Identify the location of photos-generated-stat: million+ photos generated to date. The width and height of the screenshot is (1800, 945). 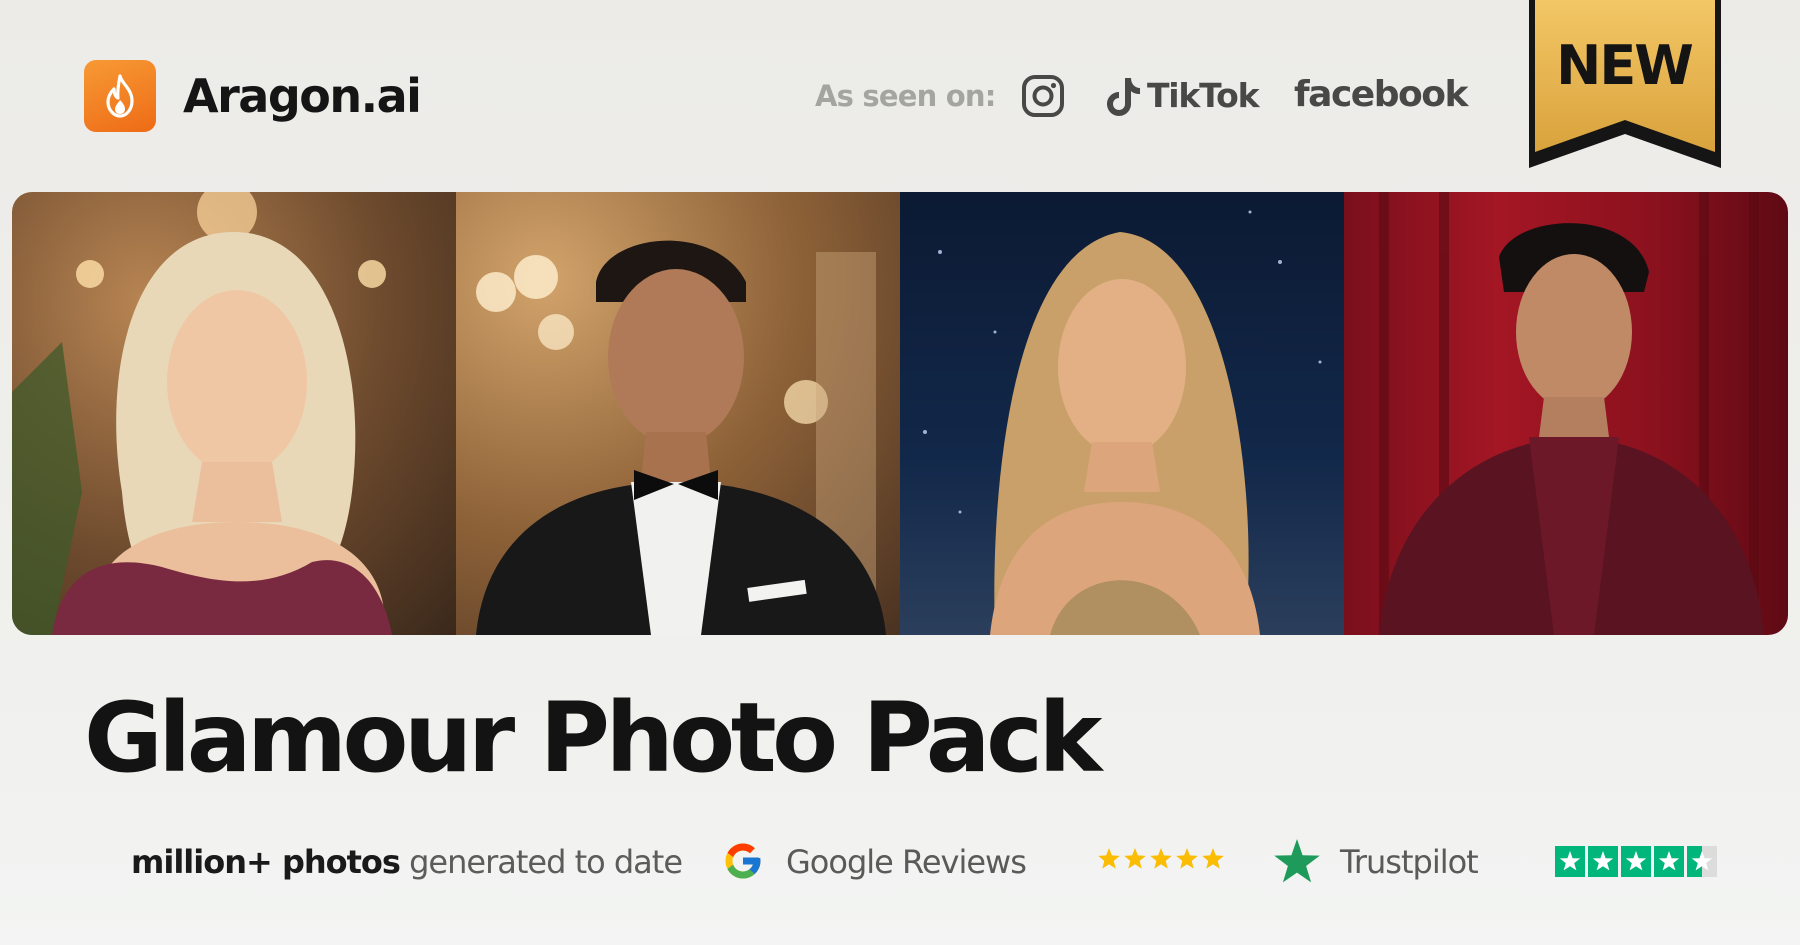
(407, 862).